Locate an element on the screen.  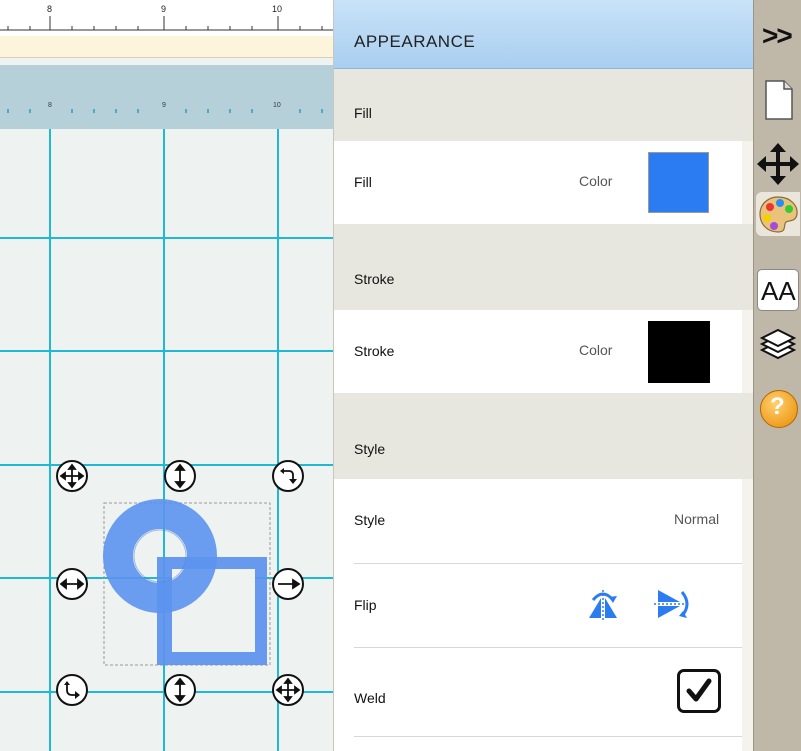
double-chevron-right-icon: >> is located at coordinates (777, 35).